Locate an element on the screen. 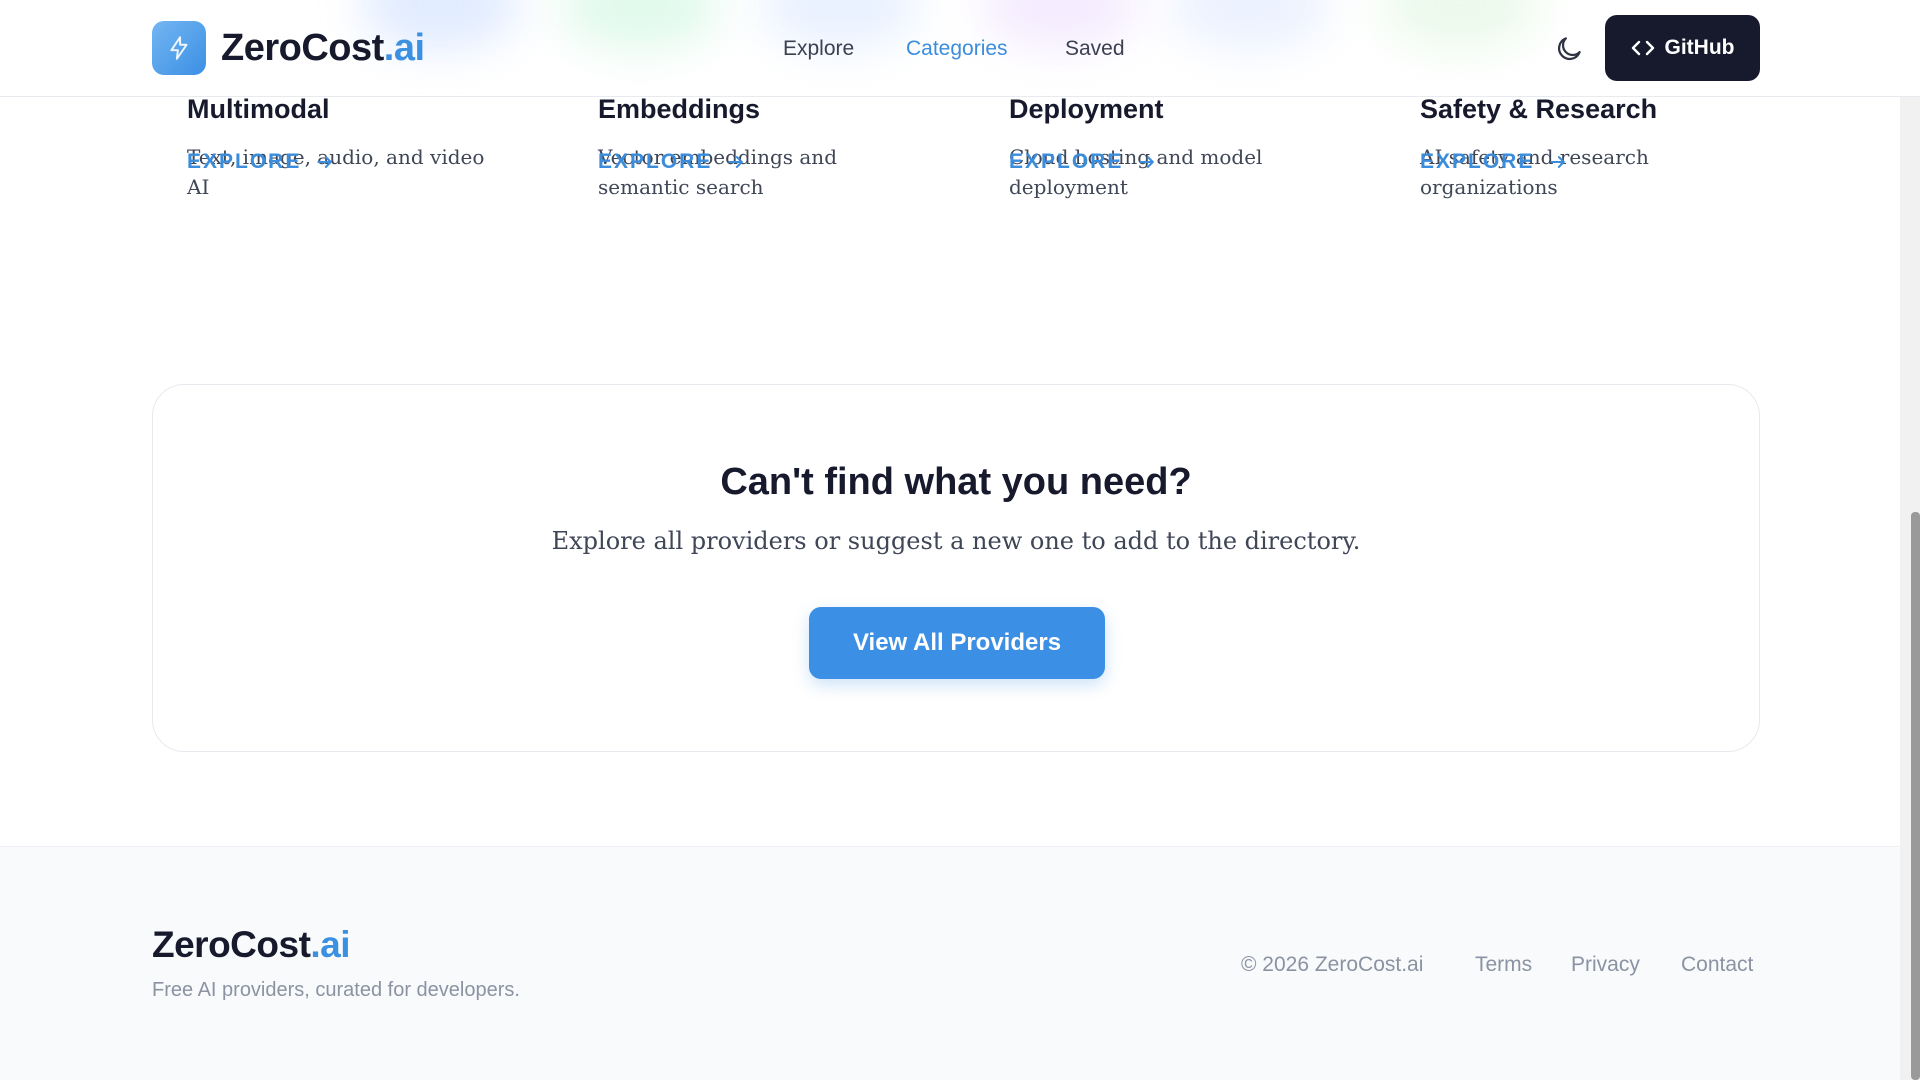 The image size is (1920, 1080). explore-link-deployment: EXPLORE is located at coordinates (1083, 162).